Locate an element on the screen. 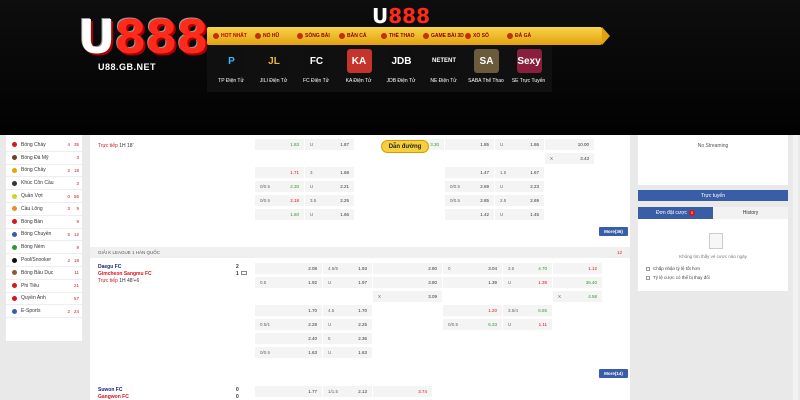 Image resolution: width=800 pixels, height=400 pixels. odds-cell: 1.20 is located at coordinates (473, 310).